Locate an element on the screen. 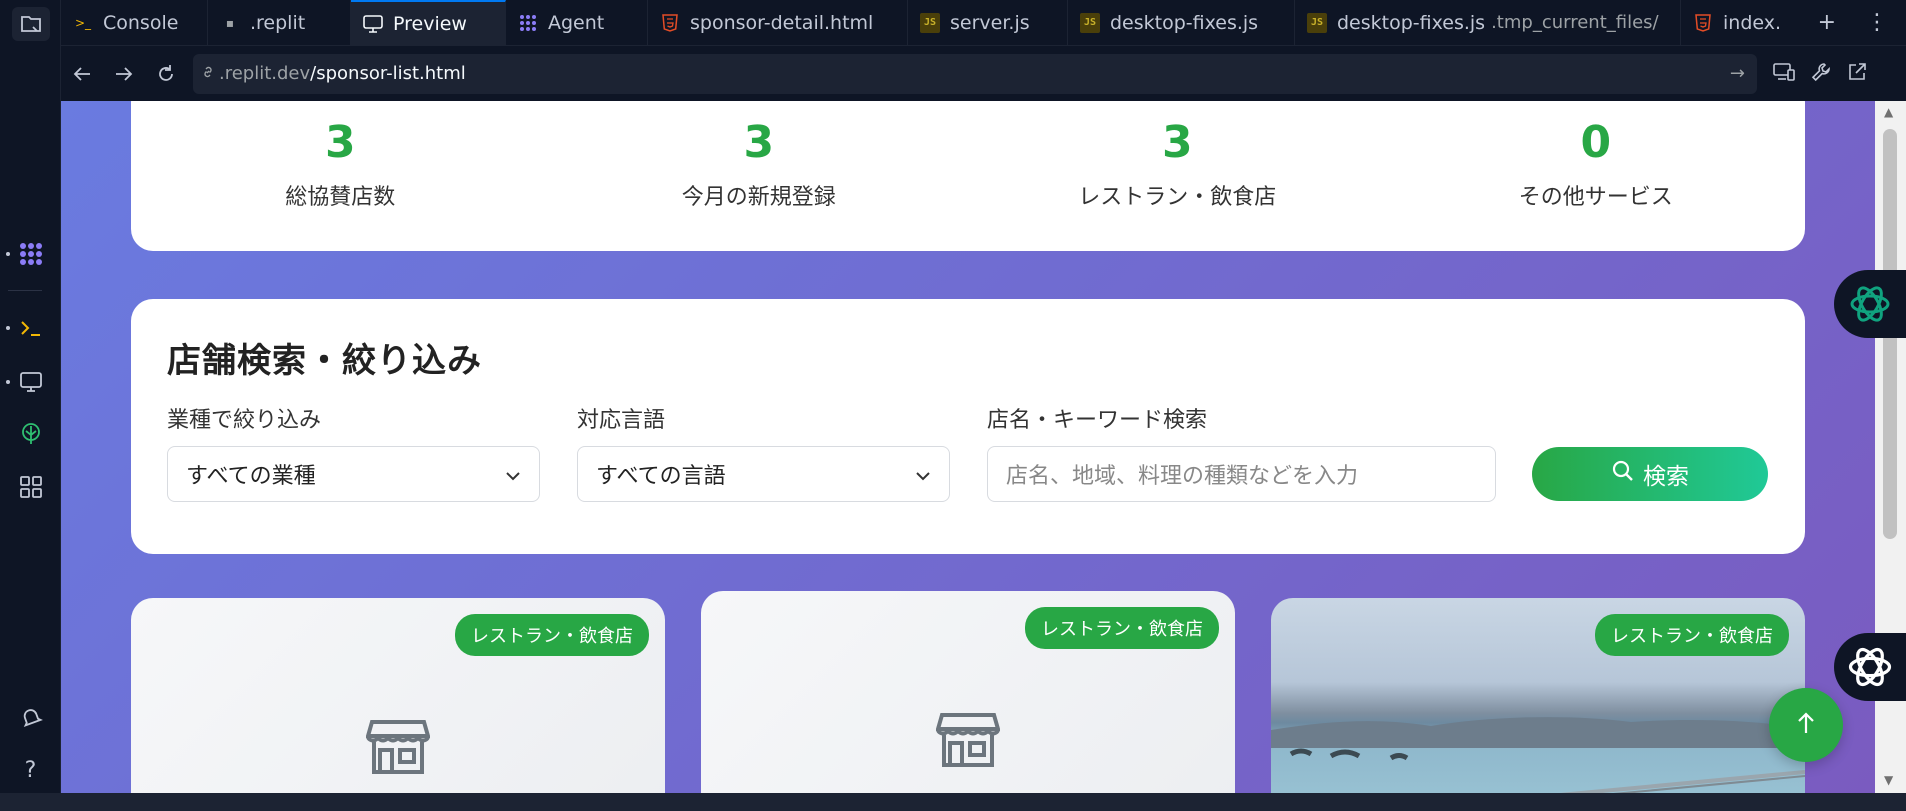 This screenshot has width=1906, height=811. stat-restaurants: 3 レストラン・飲食店 is located at coordinates (1177, 164).